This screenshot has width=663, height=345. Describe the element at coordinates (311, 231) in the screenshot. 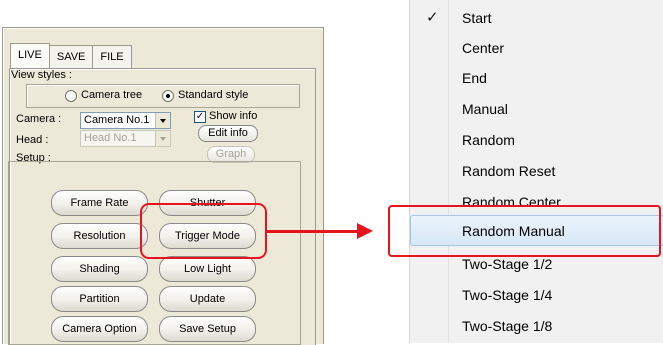

I see `callout-arrow-line` at that location.